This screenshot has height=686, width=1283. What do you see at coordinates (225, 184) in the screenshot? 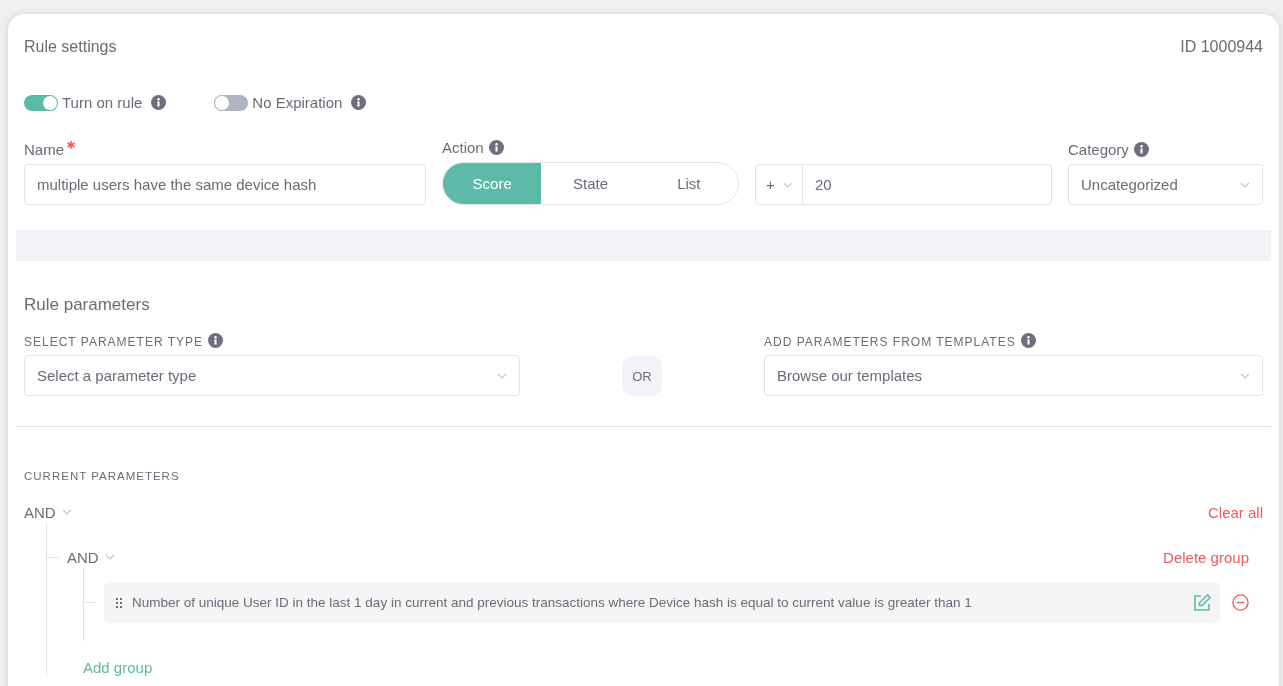
I see `name-input: multiple users have the same device hash` at bounding box center [225, 184].